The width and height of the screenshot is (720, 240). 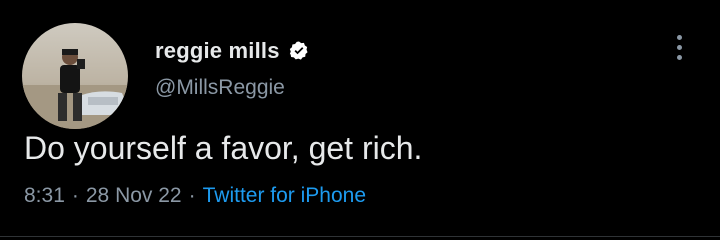 I want to click on tweet-time: 8:31, so click(x=44, y=196).